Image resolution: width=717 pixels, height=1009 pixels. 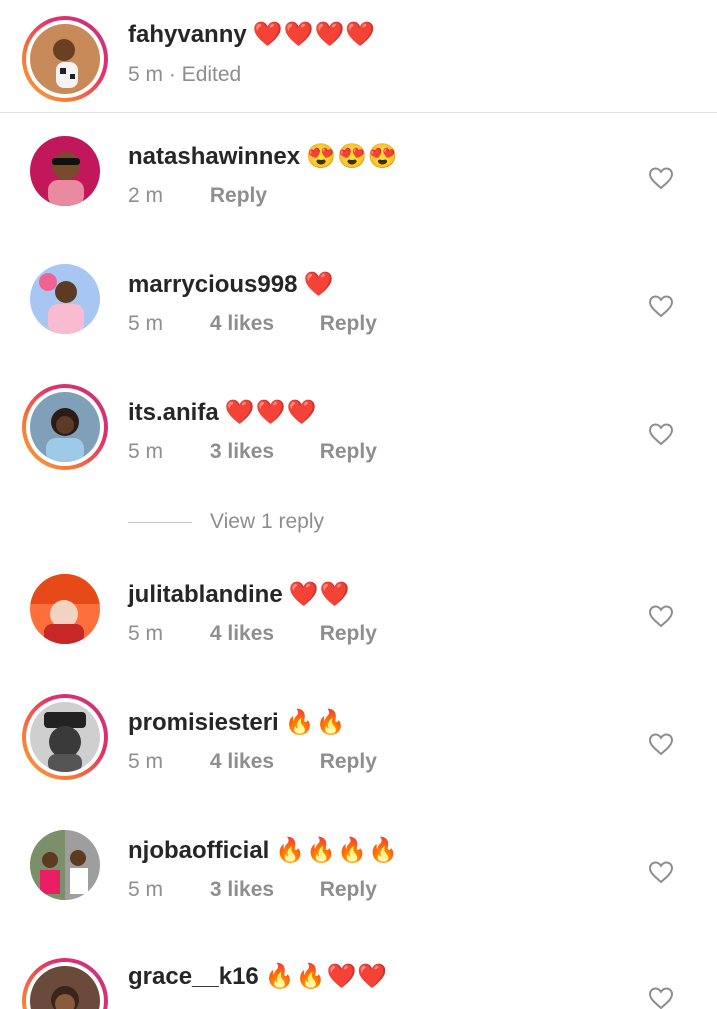 What do you see at coordinates (337, 850) in the screenshot?
I see `comment-emojis: 🔥🔥🔥🔥` at bounding box center [337, 850].